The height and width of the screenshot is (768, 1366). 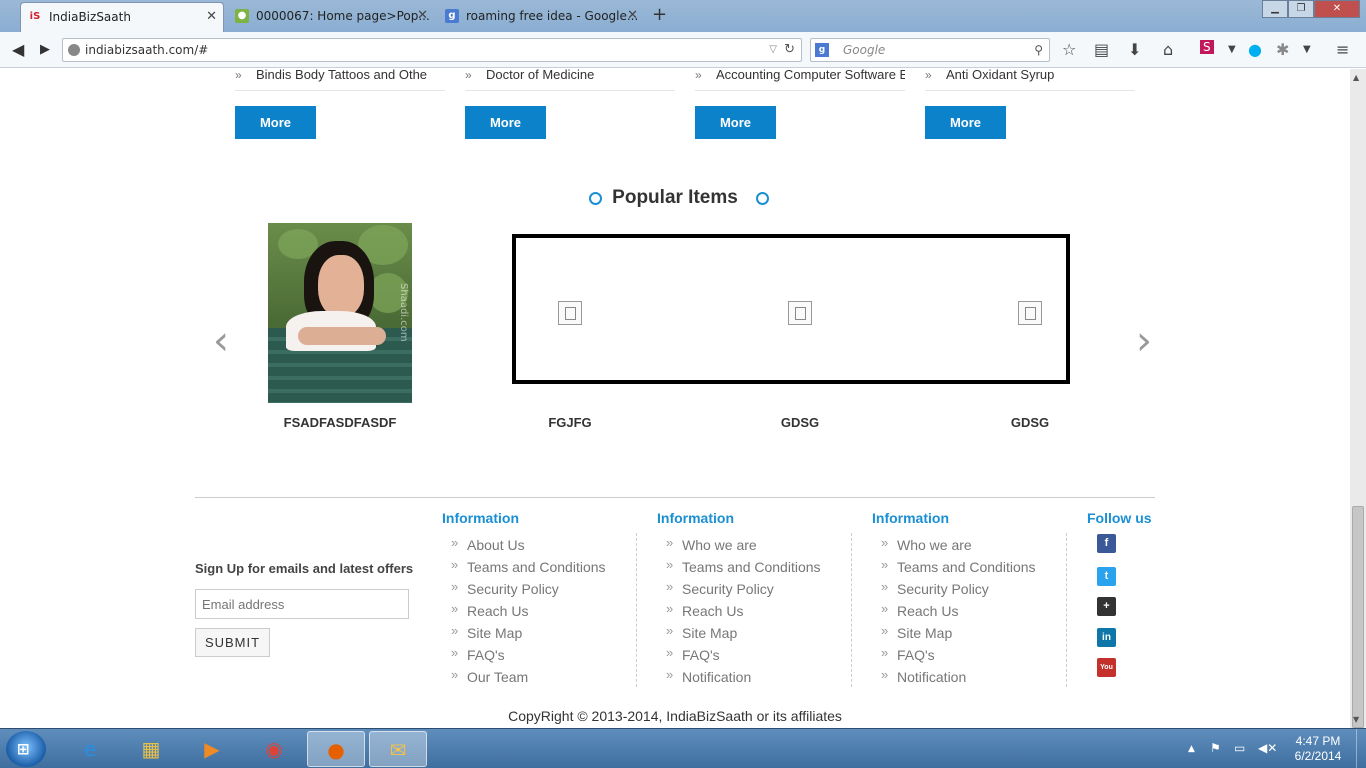 What do you see at coordinates (122, 17) in the screenshot?
I see `tab-indiabizsaath: iS IndiaBizSaath ✕` at bounding box center [122, 17].